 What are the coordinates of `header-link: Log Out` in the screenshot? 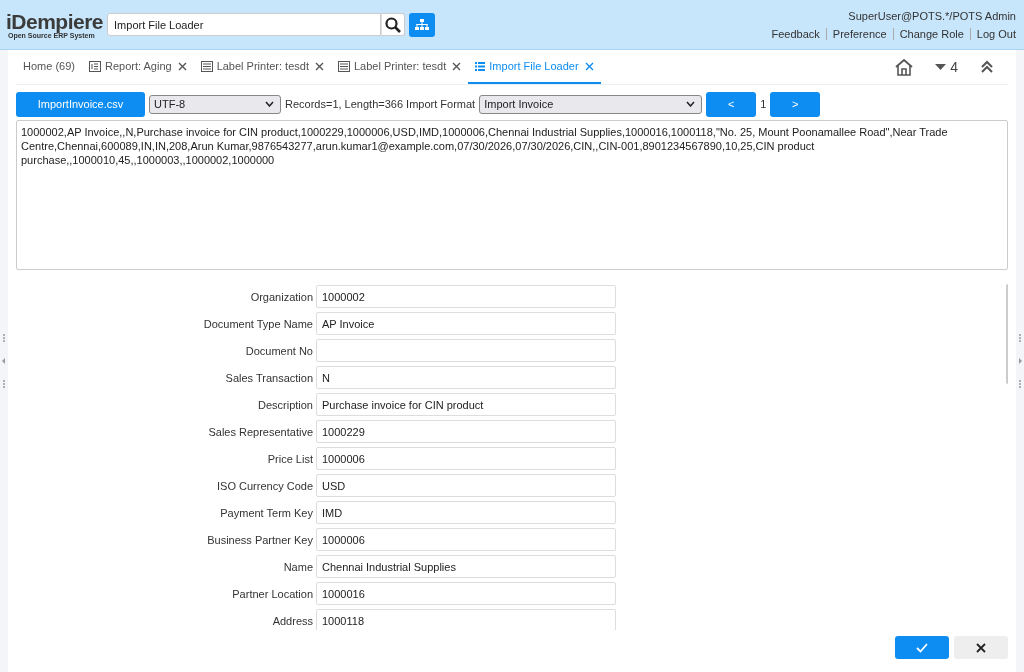 It's located at (992, 33).